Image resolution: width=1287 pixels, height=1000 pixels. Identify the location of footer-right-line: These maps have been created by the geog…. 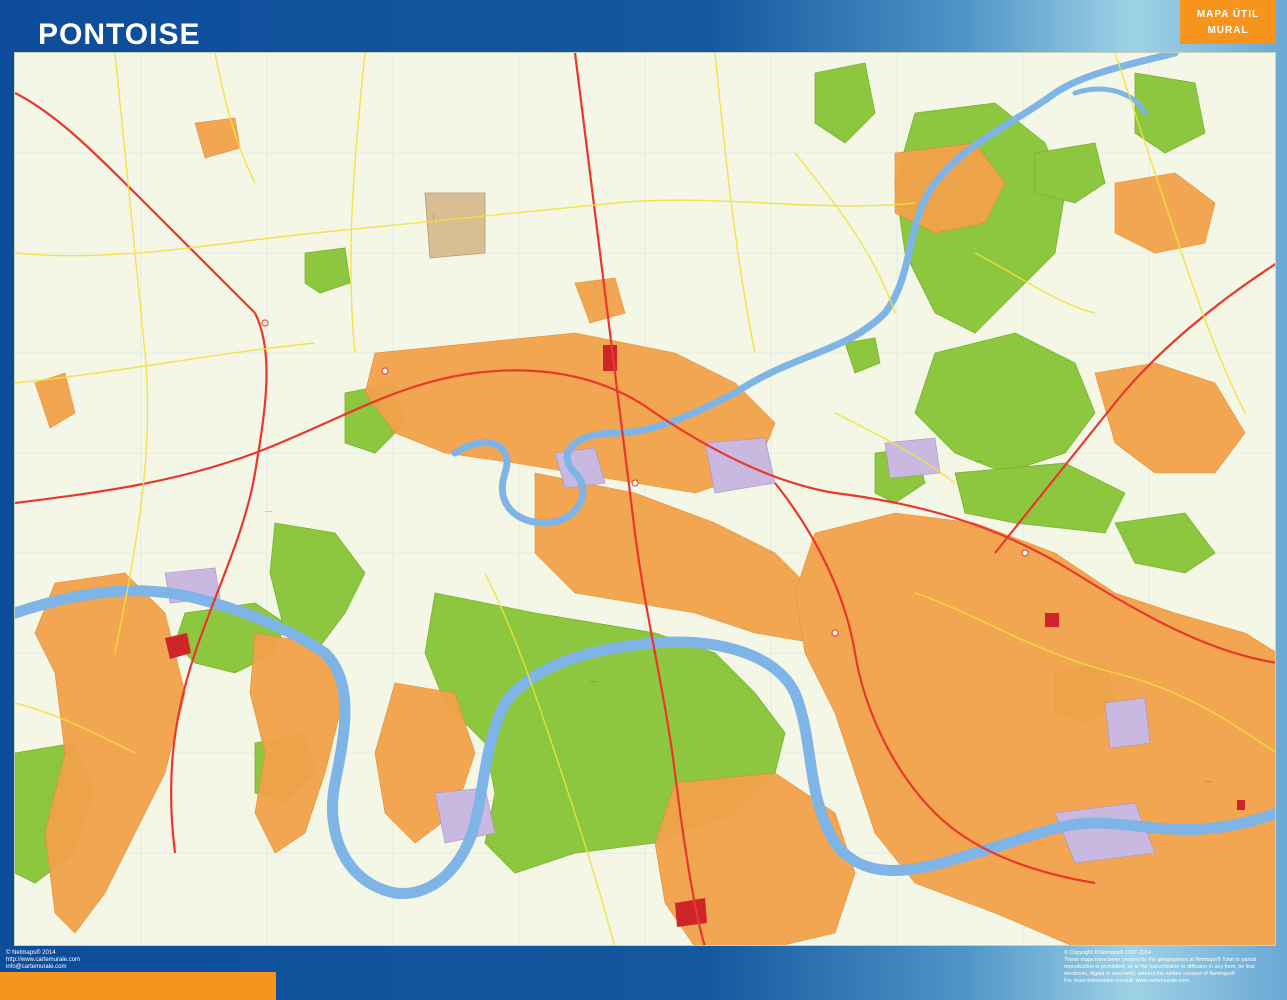
(1160, 960).